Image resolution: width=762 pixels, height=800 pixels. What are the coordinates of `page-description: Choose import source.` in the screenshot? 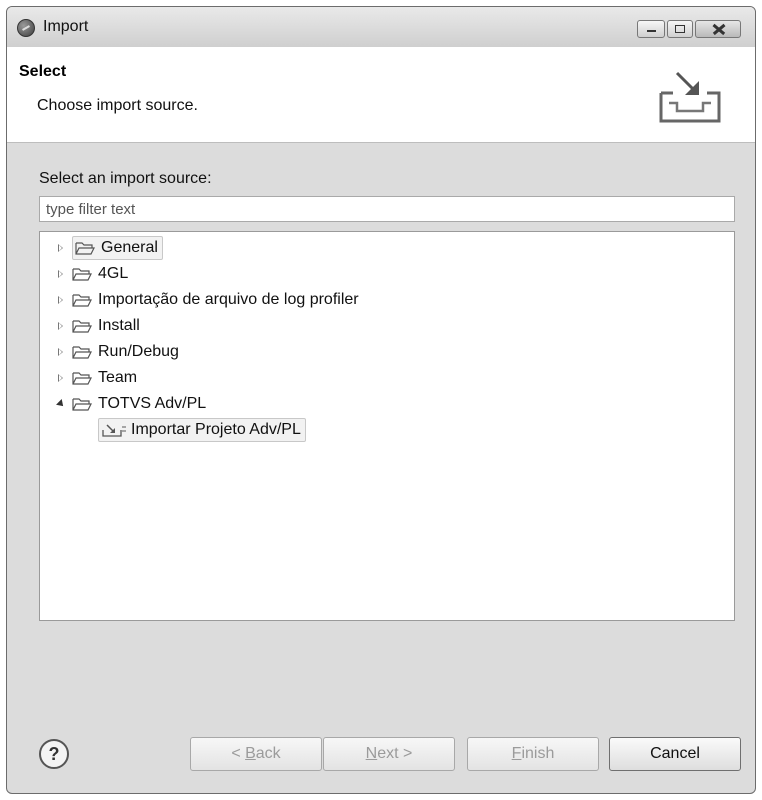 It's located at (117, 105).